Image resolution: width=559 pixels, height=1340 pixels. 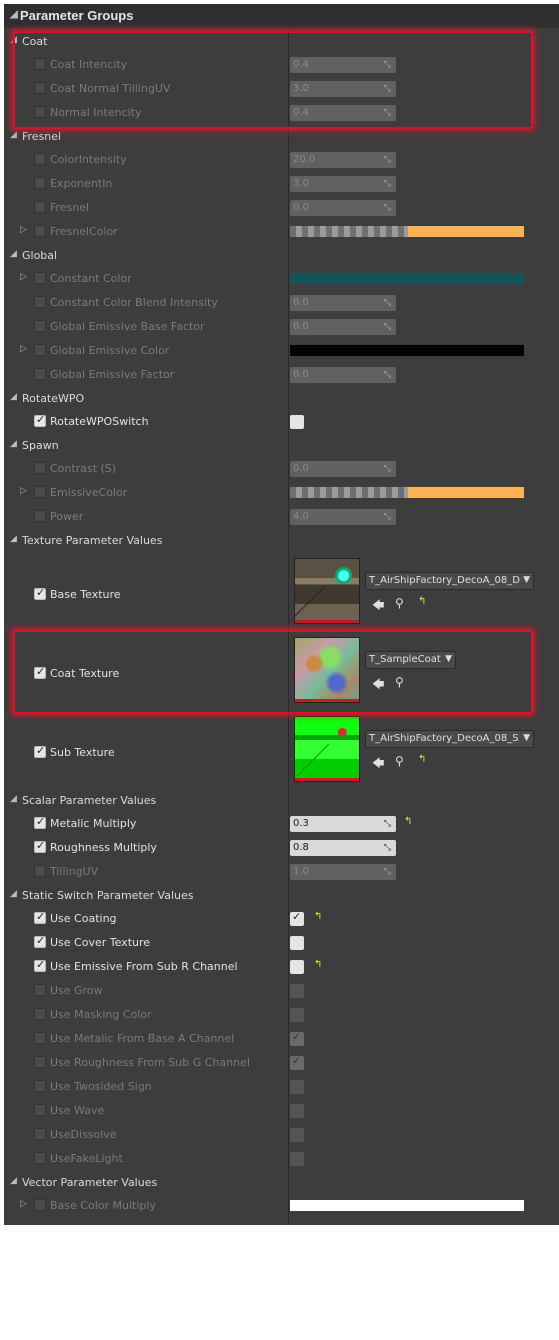 I want to click on group-rotatewpo: ◢ RotateWPO, so click(x=281, y=399).